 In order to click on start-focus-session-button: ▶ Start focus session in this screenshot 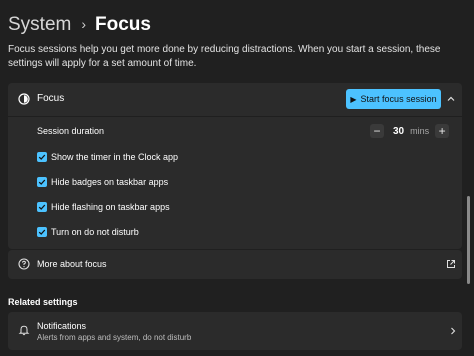, I will do `click(393, 99)`.